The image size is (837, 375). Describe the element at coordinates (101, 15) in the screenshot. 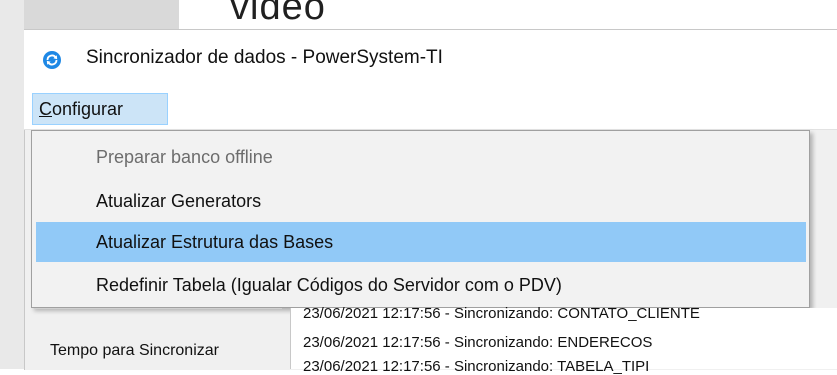

I see `background-panel` at that location.